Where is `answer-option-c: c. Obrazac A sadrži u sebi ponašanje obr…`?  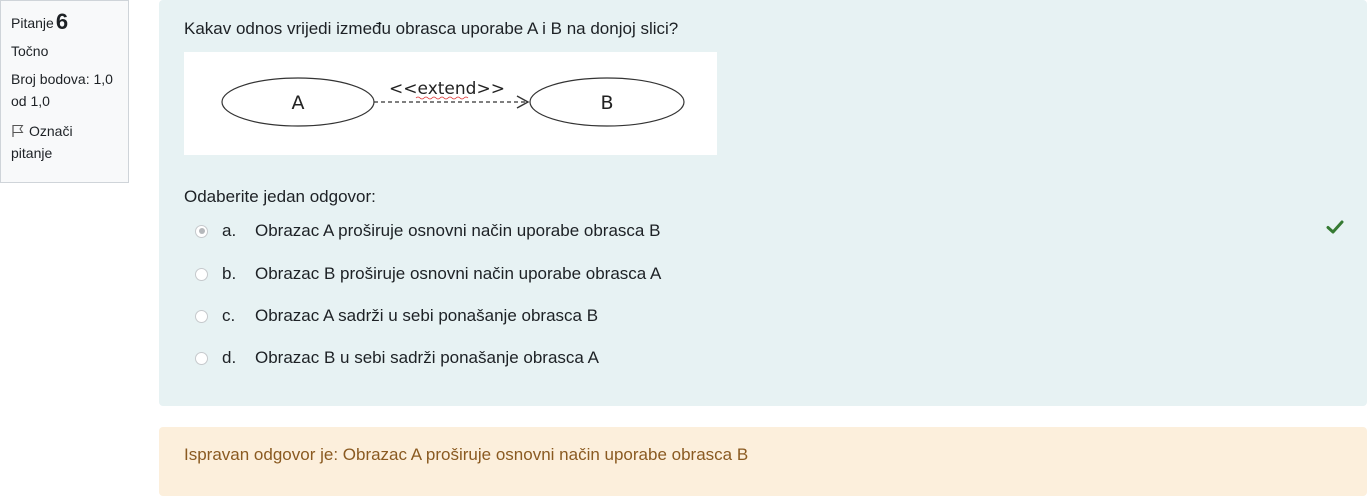
answer-option-c: c. Obrazac A sadrži u sebi ponašanje obr… is located at coordinates (396, 316).